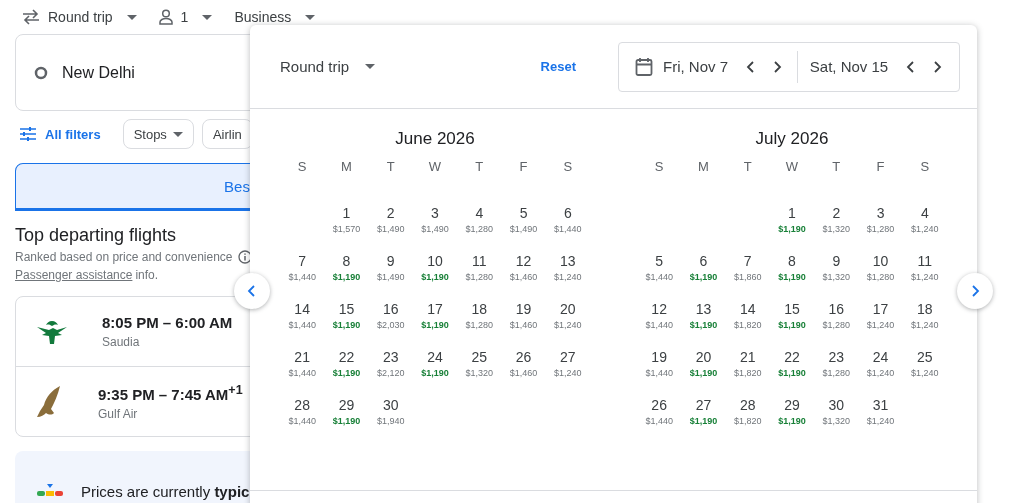  I want to click on flight-row: 8:05 PM – 6:00 AM Saudia, so click(133, 331).